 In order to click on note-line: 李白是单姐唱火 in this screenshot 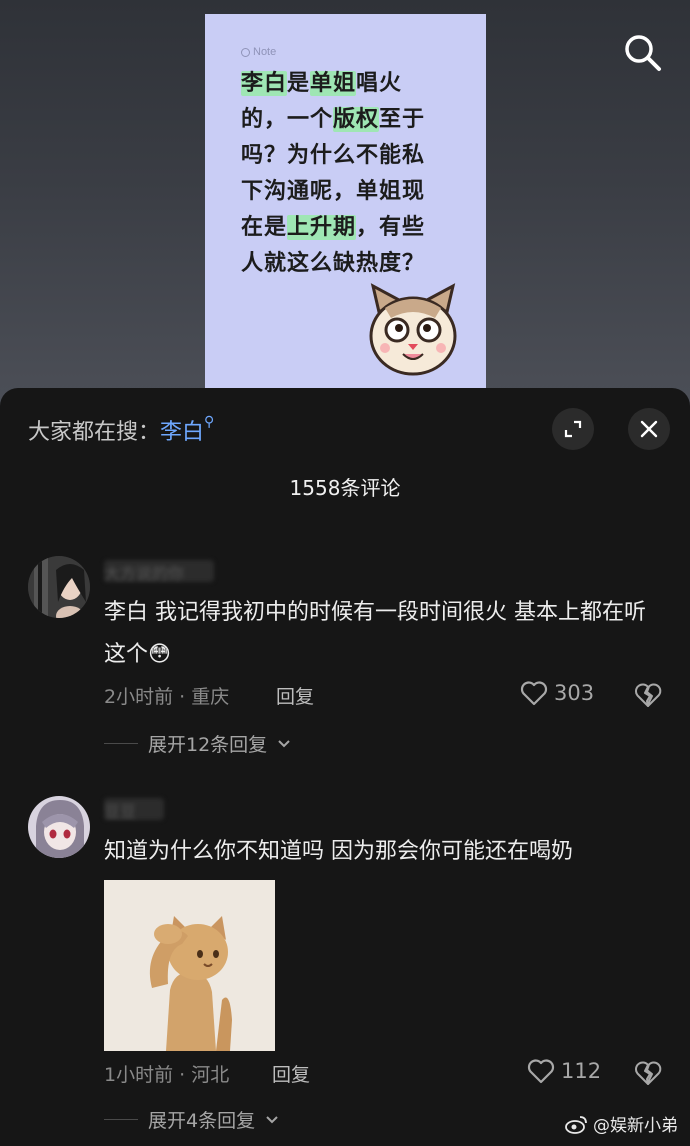, I will do `click(356, 84)`.